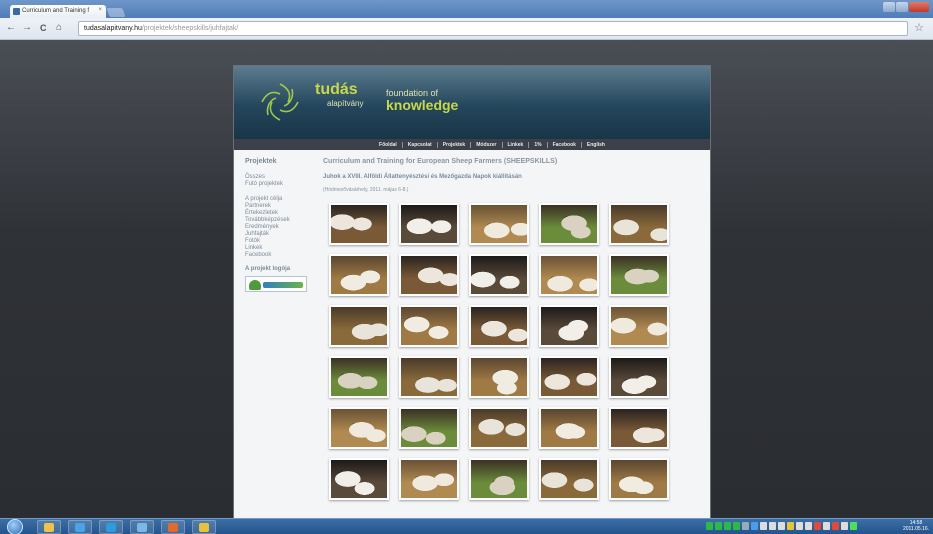 The width and height of the screenshot is (933, 534). I want to click on sidebar-link: Összes, so click(280, 177).